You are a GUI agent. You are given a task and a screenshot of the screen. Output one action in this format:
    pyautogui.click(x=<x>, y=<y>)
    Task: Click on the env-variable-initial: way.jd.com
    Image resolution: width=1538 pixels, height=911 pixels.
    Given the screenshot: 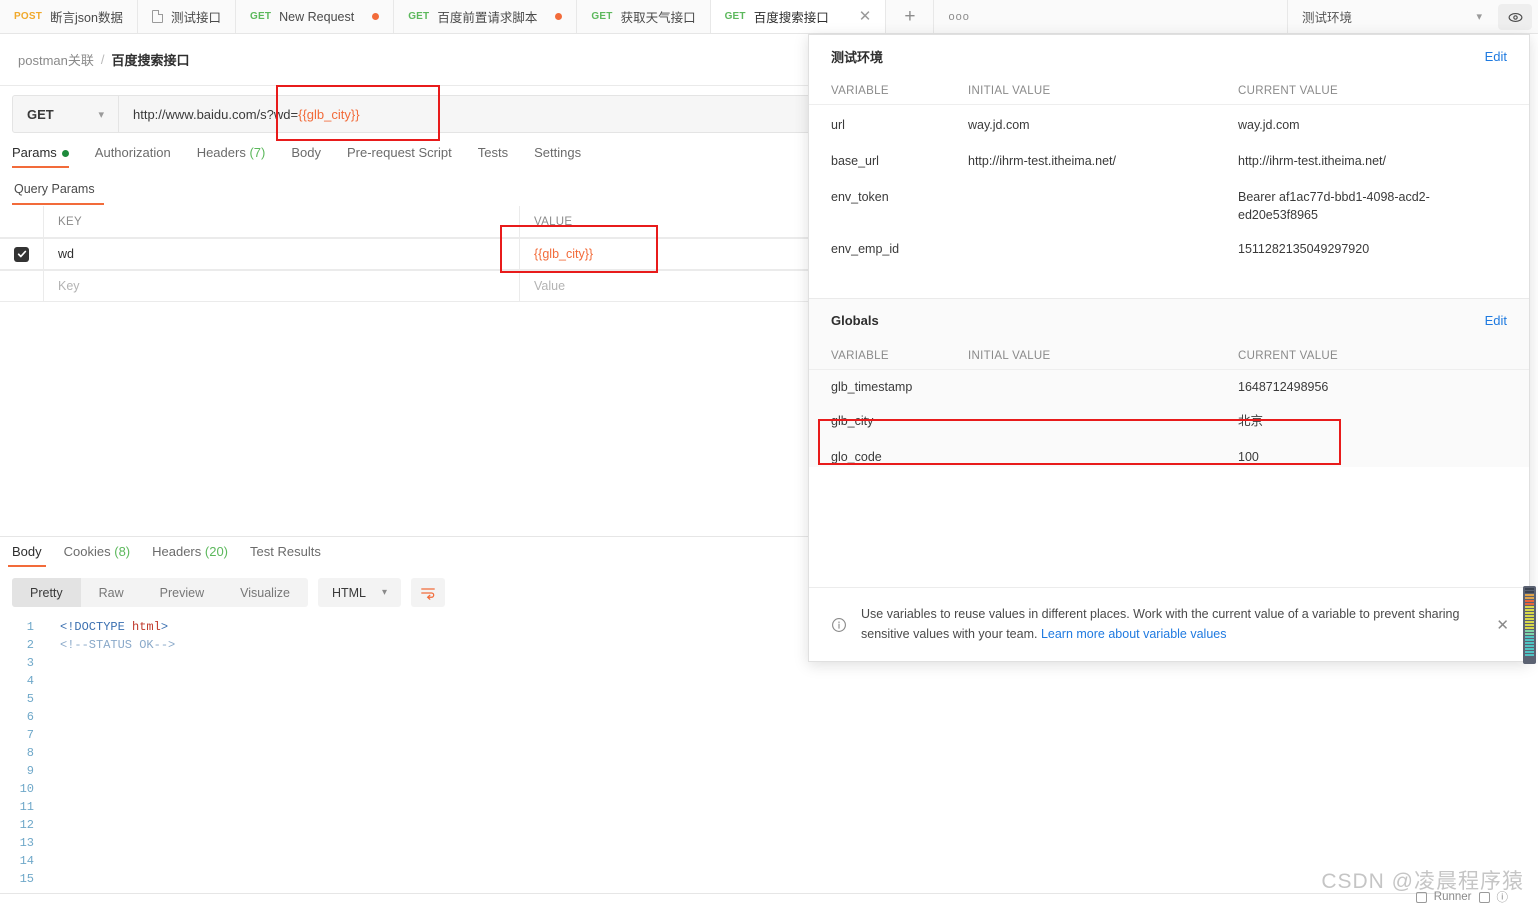 What is the action you would take?
    pyautogui.click(x=999, y=125)
    